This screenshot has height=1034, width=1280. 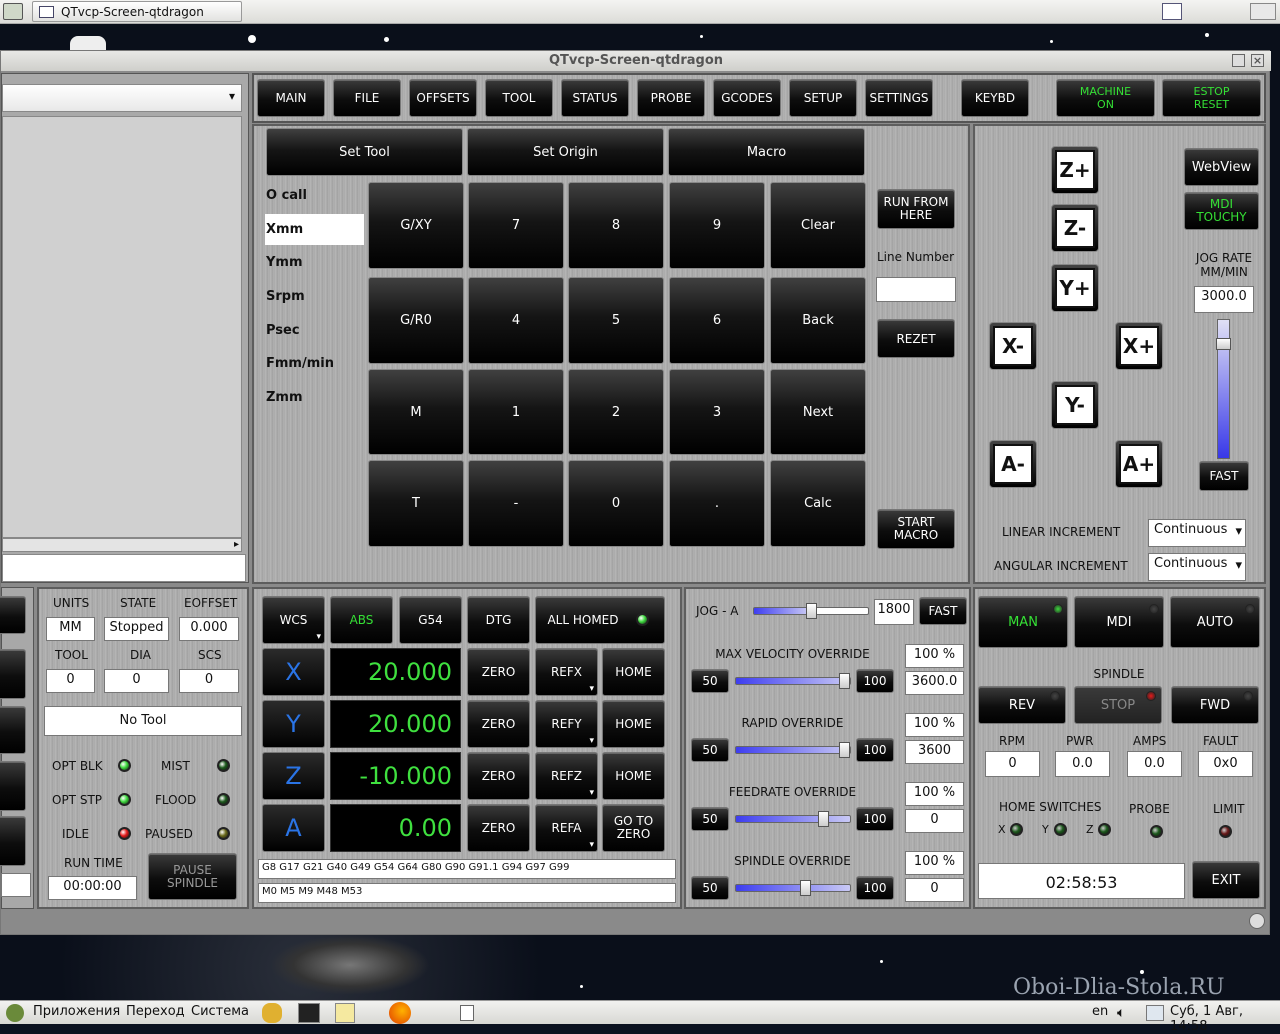 What do you see at coordinates (710, 750) in the screenshot?
I see `override-1-50-button: 50` at bounding box center [710, 750].